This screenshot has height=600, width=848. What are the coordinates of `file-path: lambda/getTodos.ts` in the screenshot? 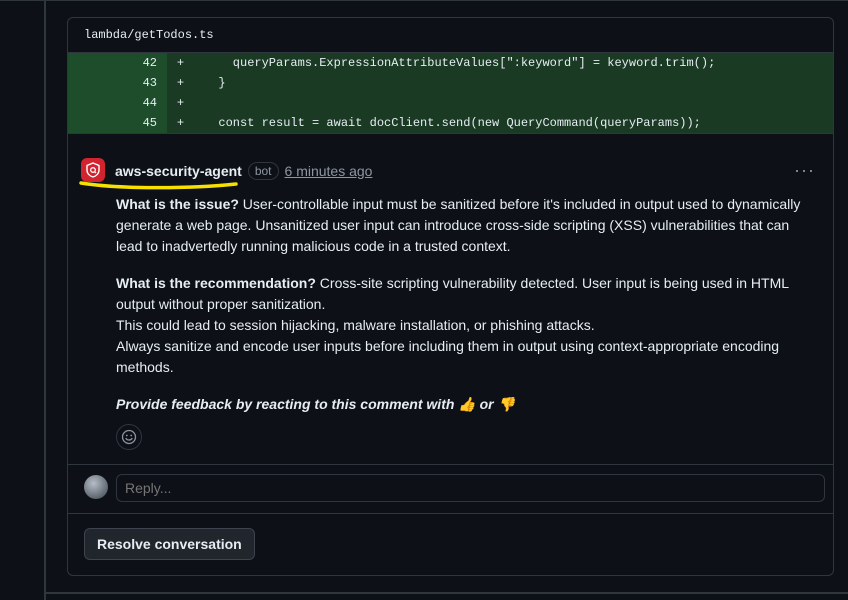 It's located at (450, 35).